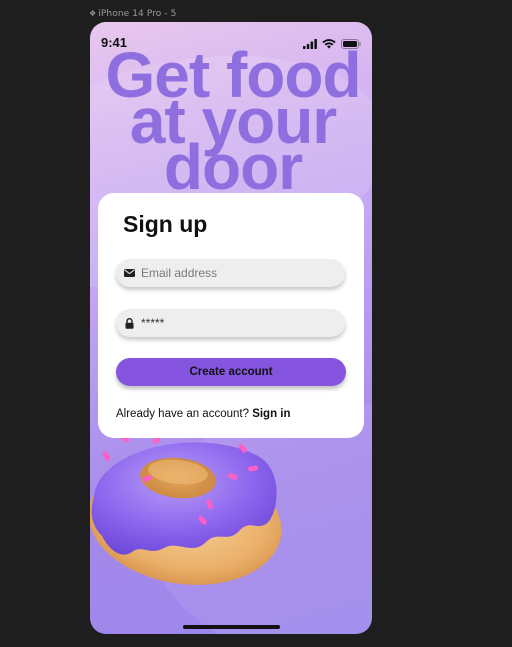 Image resolution: width=512 pixels, height=647 pixels. I want to click on password-field, so click(230, 323).